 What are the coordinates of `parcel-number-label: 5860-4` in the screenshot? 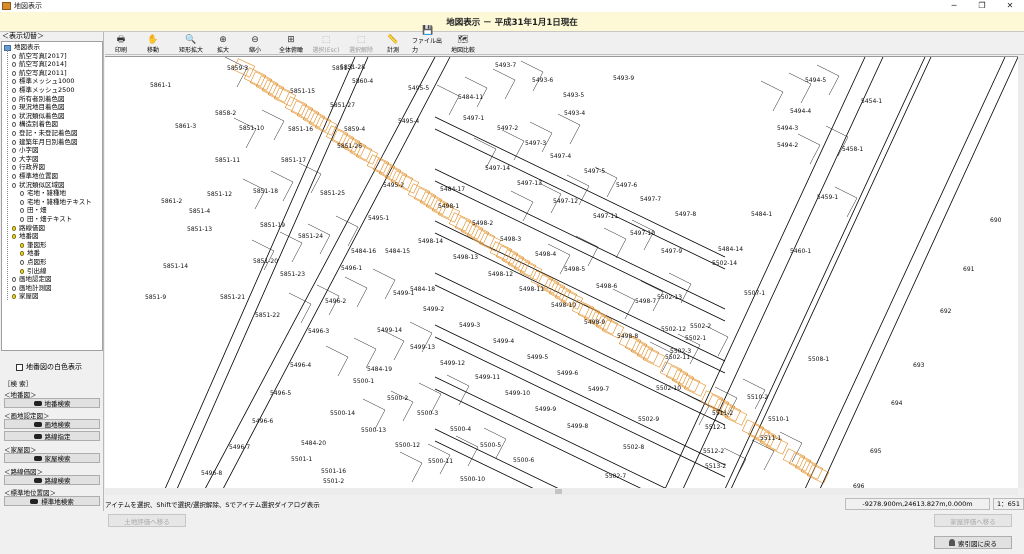 It's located at (362, 81).